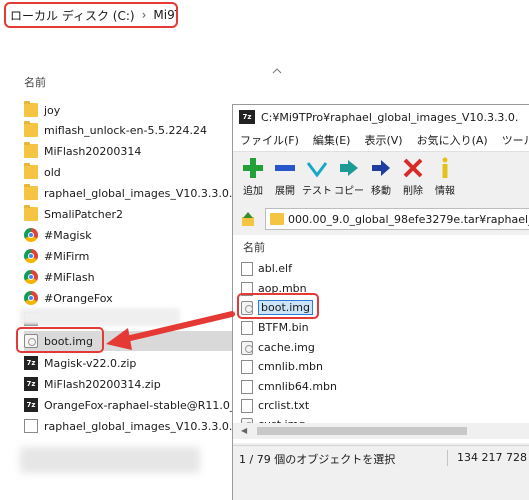 Image resolution: width=529 pixels, height=500 pixels. Describe the element at coordinates (110, 460) in the screenshot. I see `redacted-area` at that location.